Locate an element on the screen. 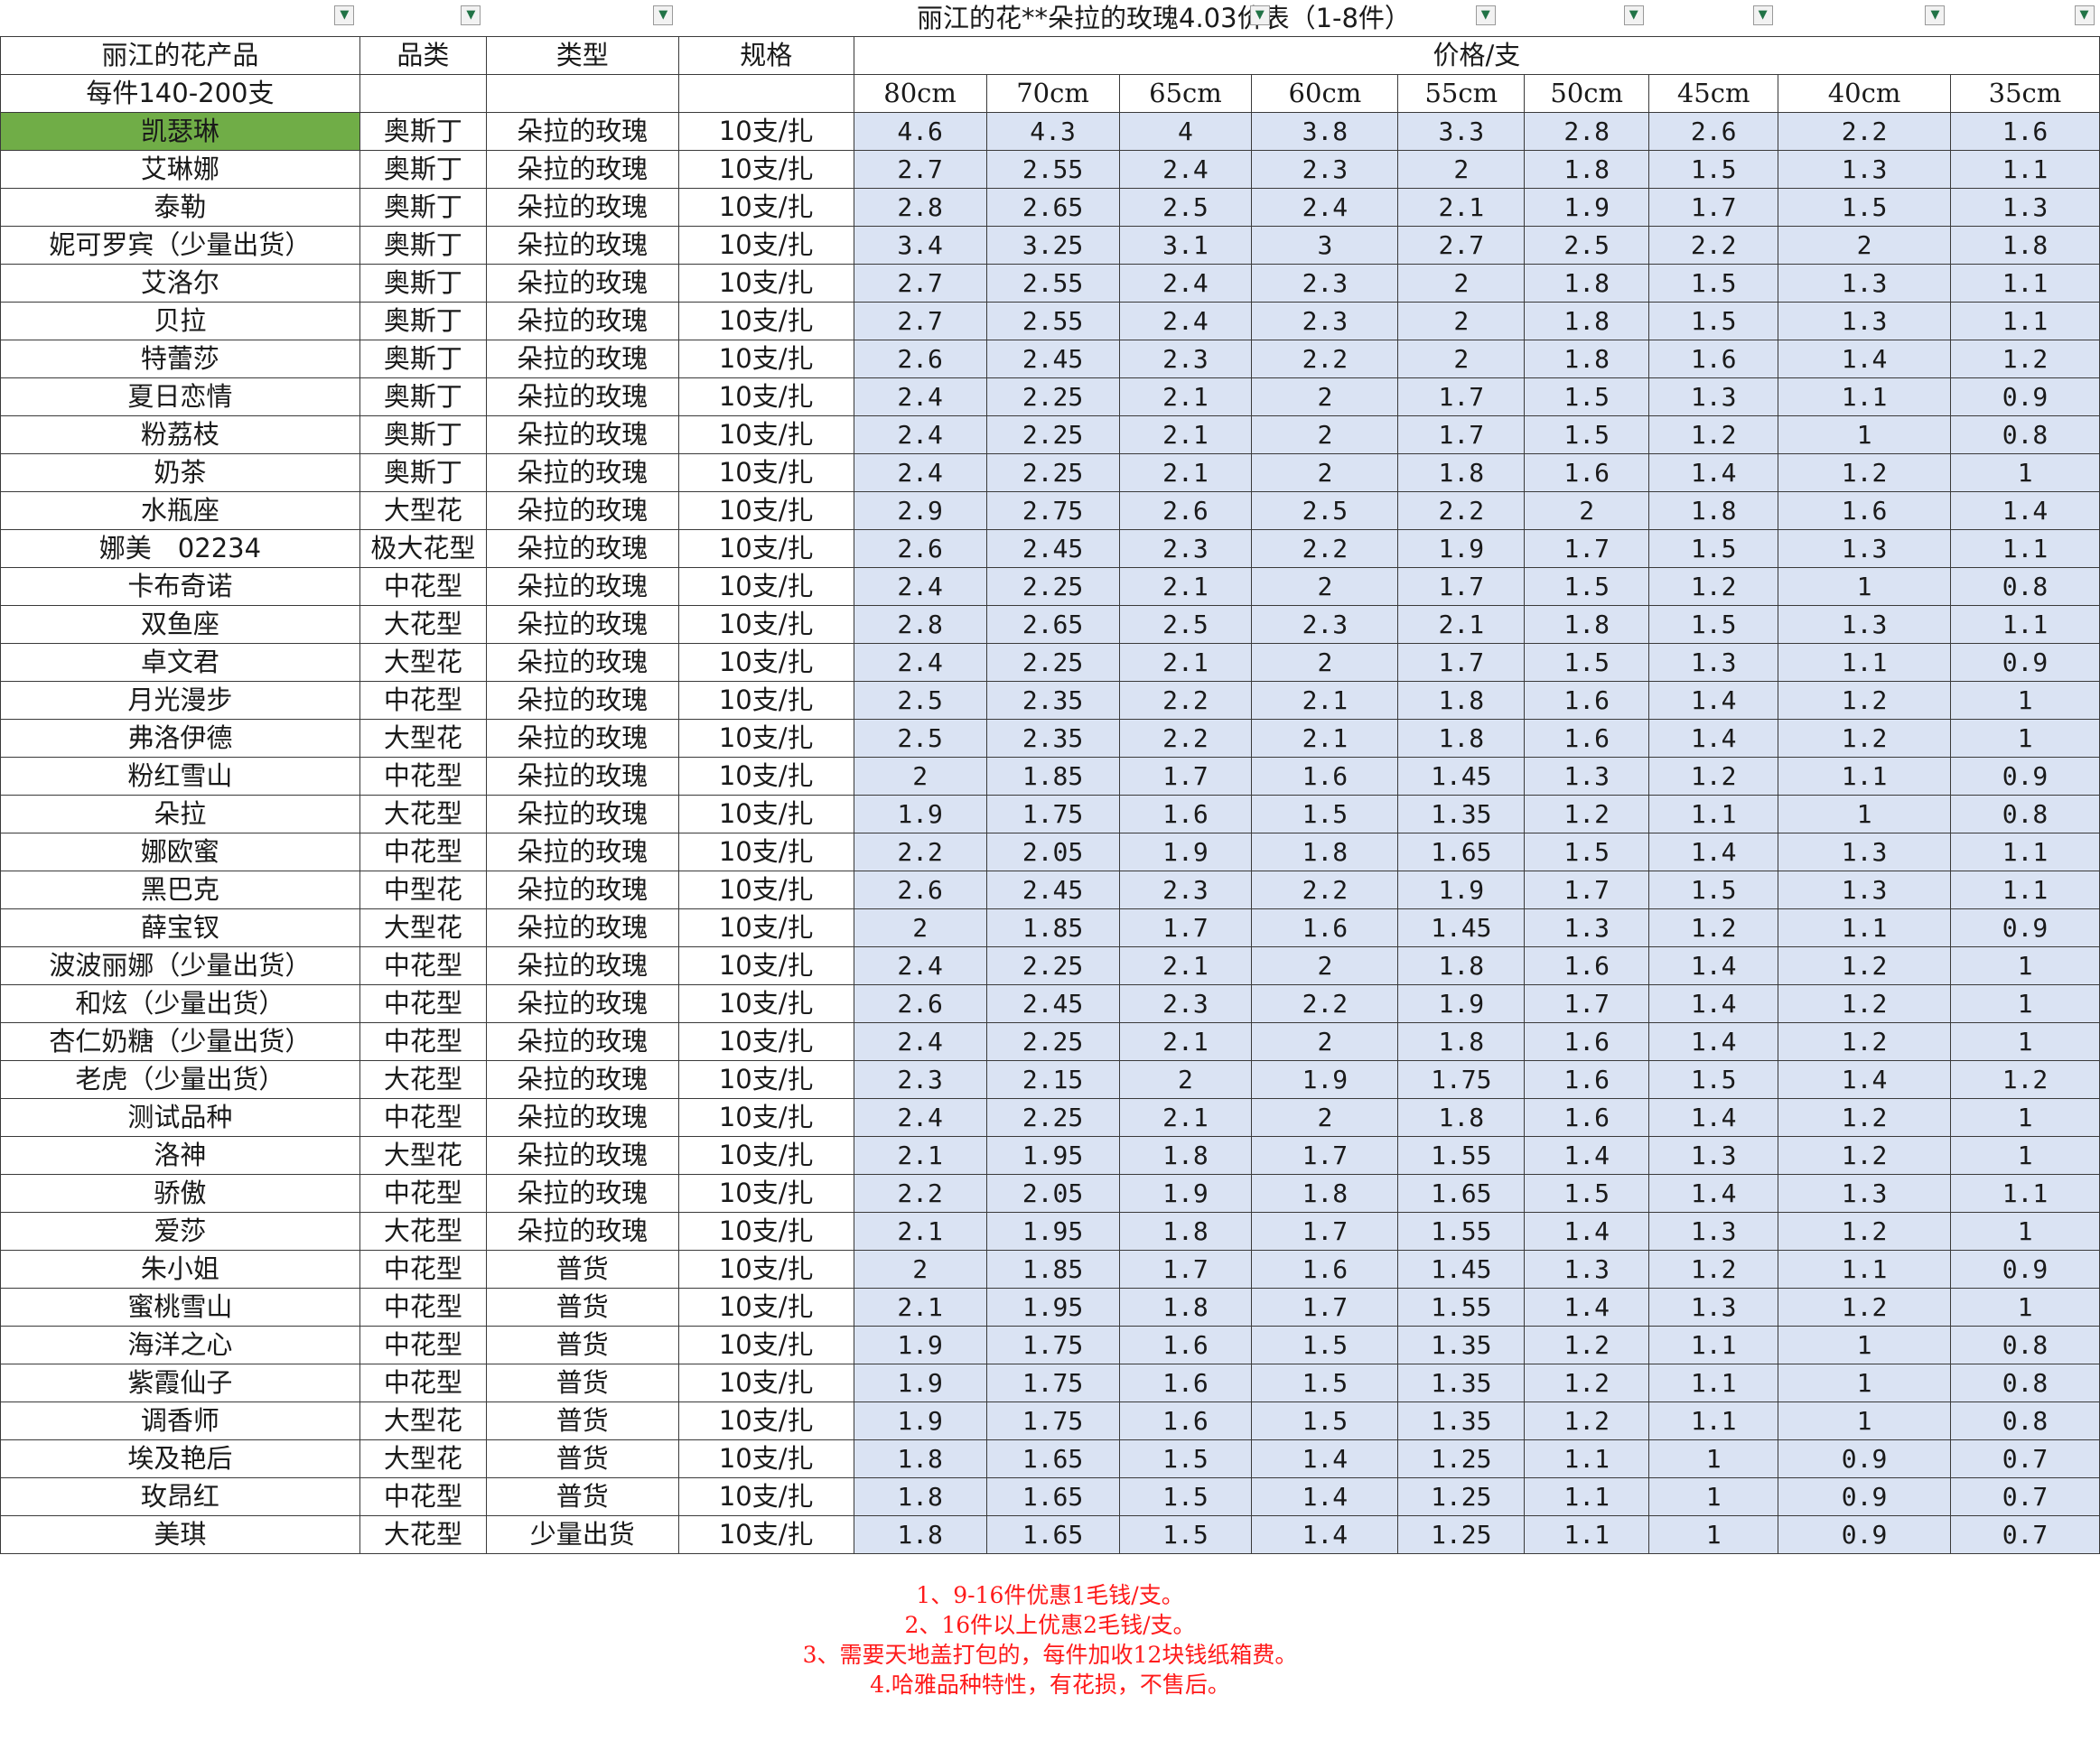 This screenshot has height=1760, width=2100. category-cell: 大型花 is located at coordinates (423, 1155).